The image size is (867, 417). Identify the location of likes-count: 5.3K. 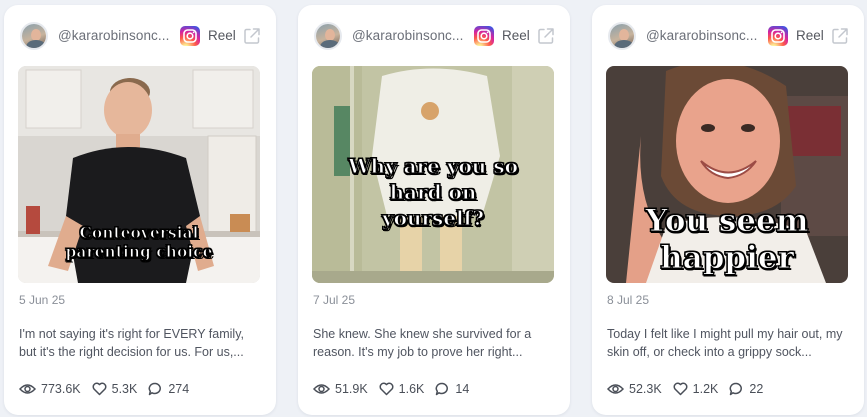
(124, 389).